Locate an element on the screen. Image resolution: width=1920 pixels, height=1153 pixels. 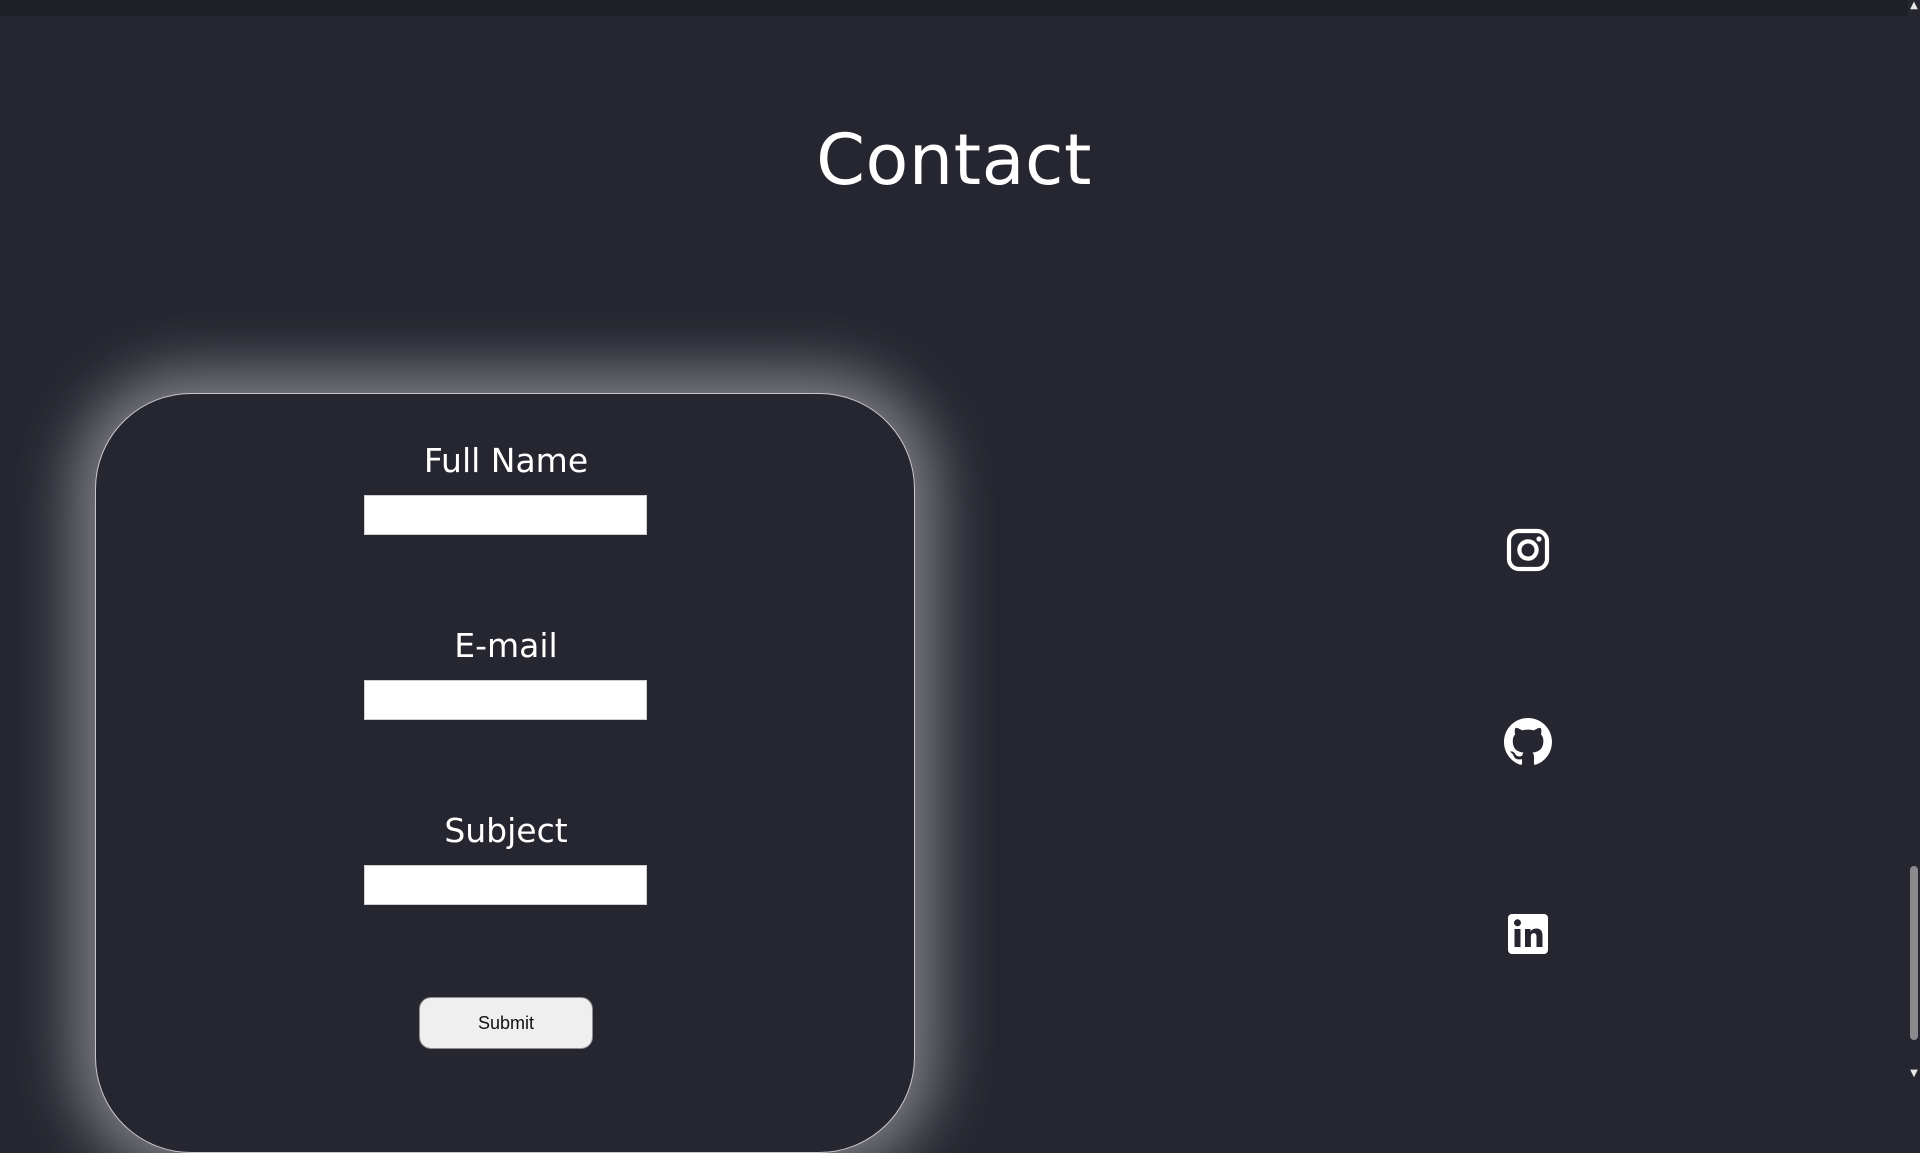
full-name-input is located at coordinates (505, 515).